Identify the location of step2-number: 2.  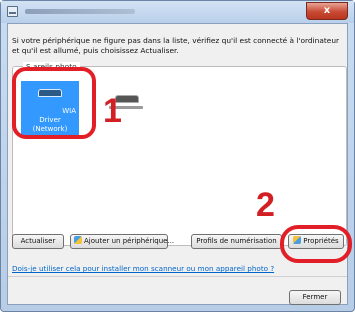
(265, 205).